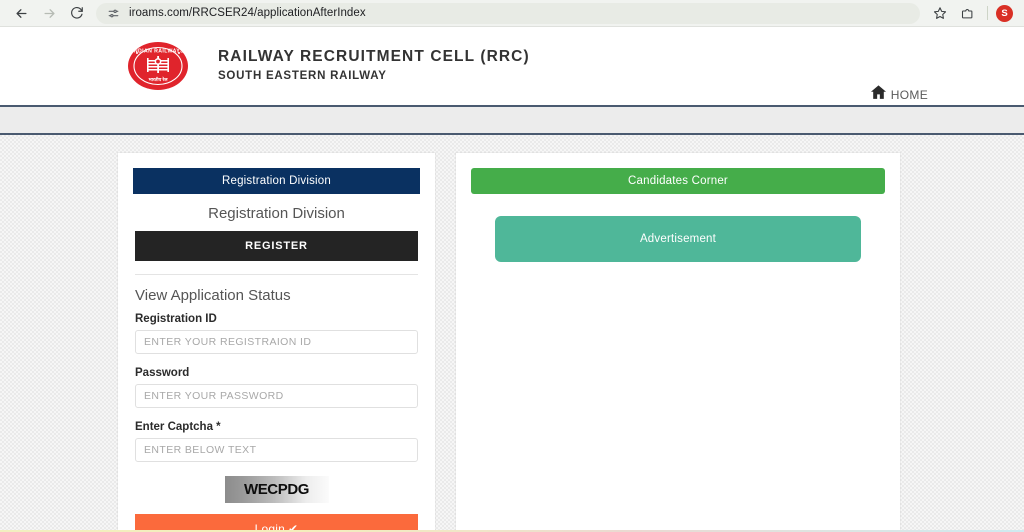 This screenshot has height=532, width=1024. Describe the element at coordinates (909, 95) in the screenshot. I see `home-label: HOME` at that location.